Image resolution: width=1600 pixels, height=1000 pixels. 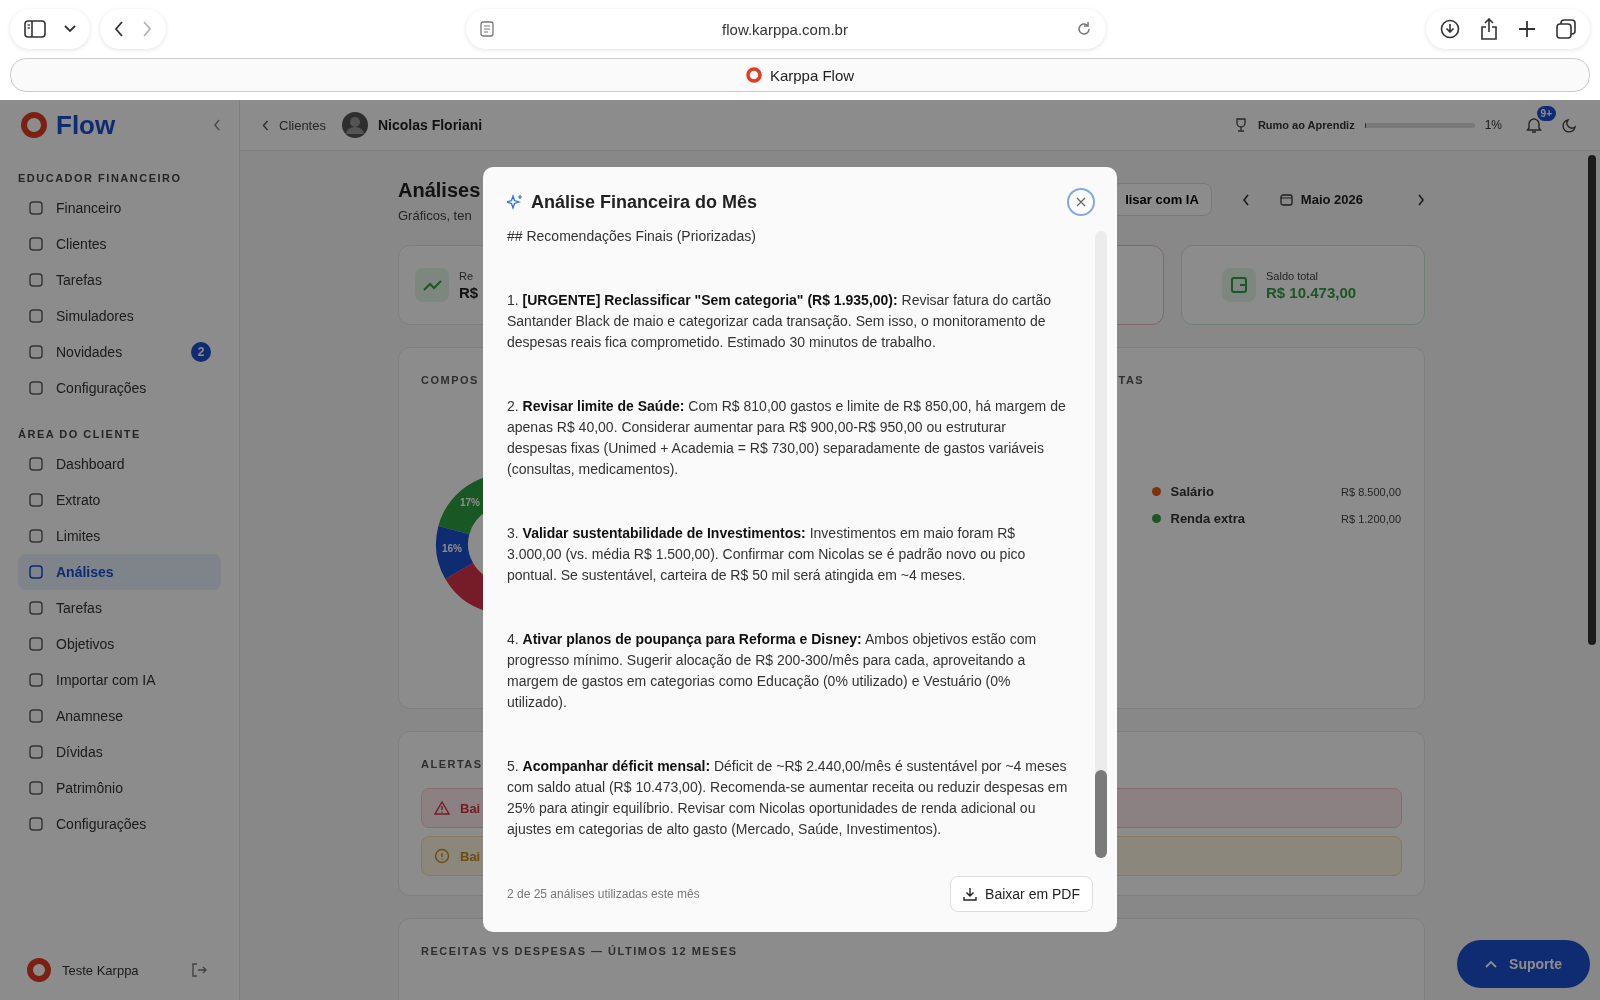 I want to click on page-icon, so click(x=487, y=29).